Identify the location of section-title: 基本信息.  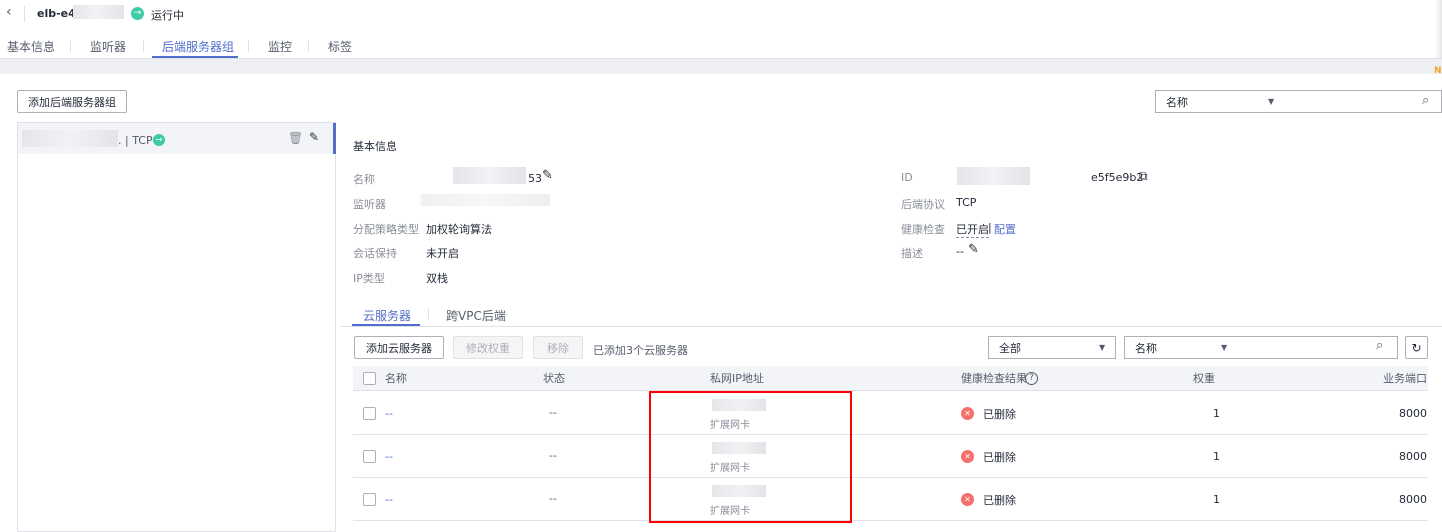
(375, 146).